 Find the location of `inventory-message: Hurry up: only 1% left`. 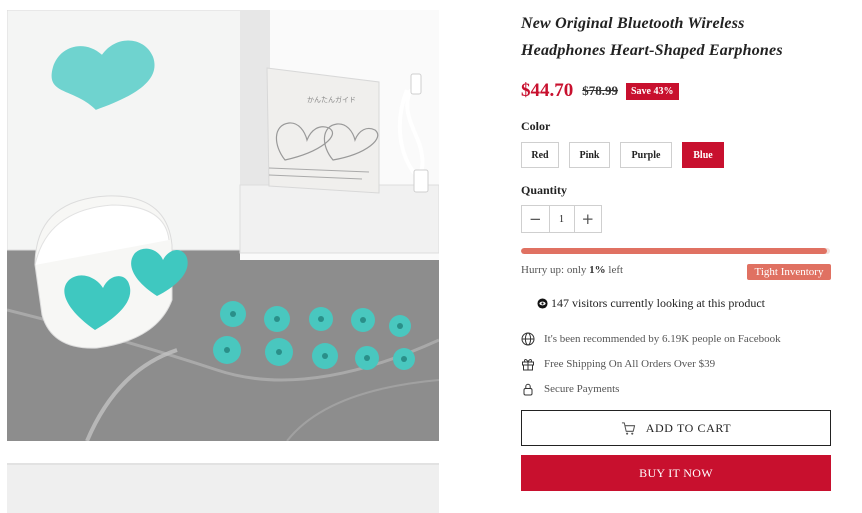

inventory-message: Hurry up: only 1% left is located at coordinates (572, 270).